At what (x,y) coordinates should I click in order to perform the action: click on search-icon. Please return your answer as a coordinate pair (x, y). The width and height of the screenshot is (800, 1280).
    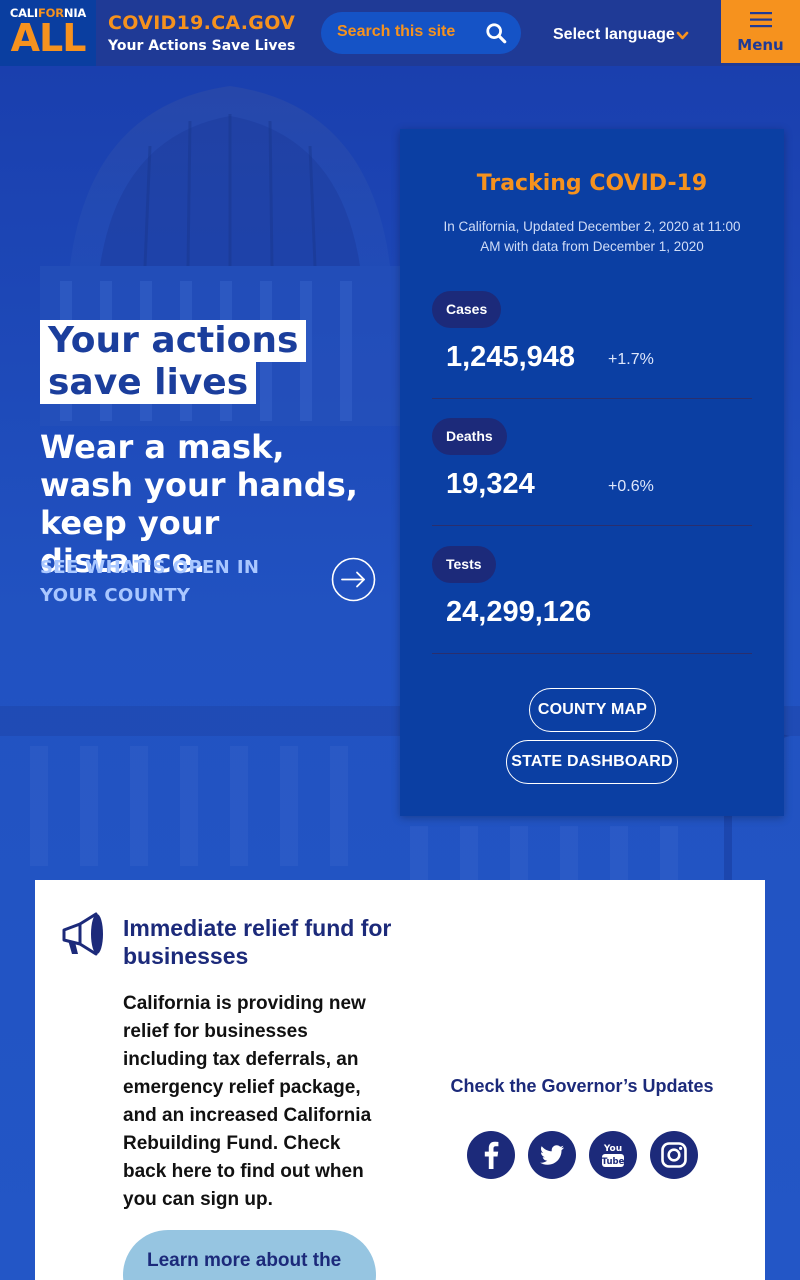
    Looking at the image, I should click on (496, 33).